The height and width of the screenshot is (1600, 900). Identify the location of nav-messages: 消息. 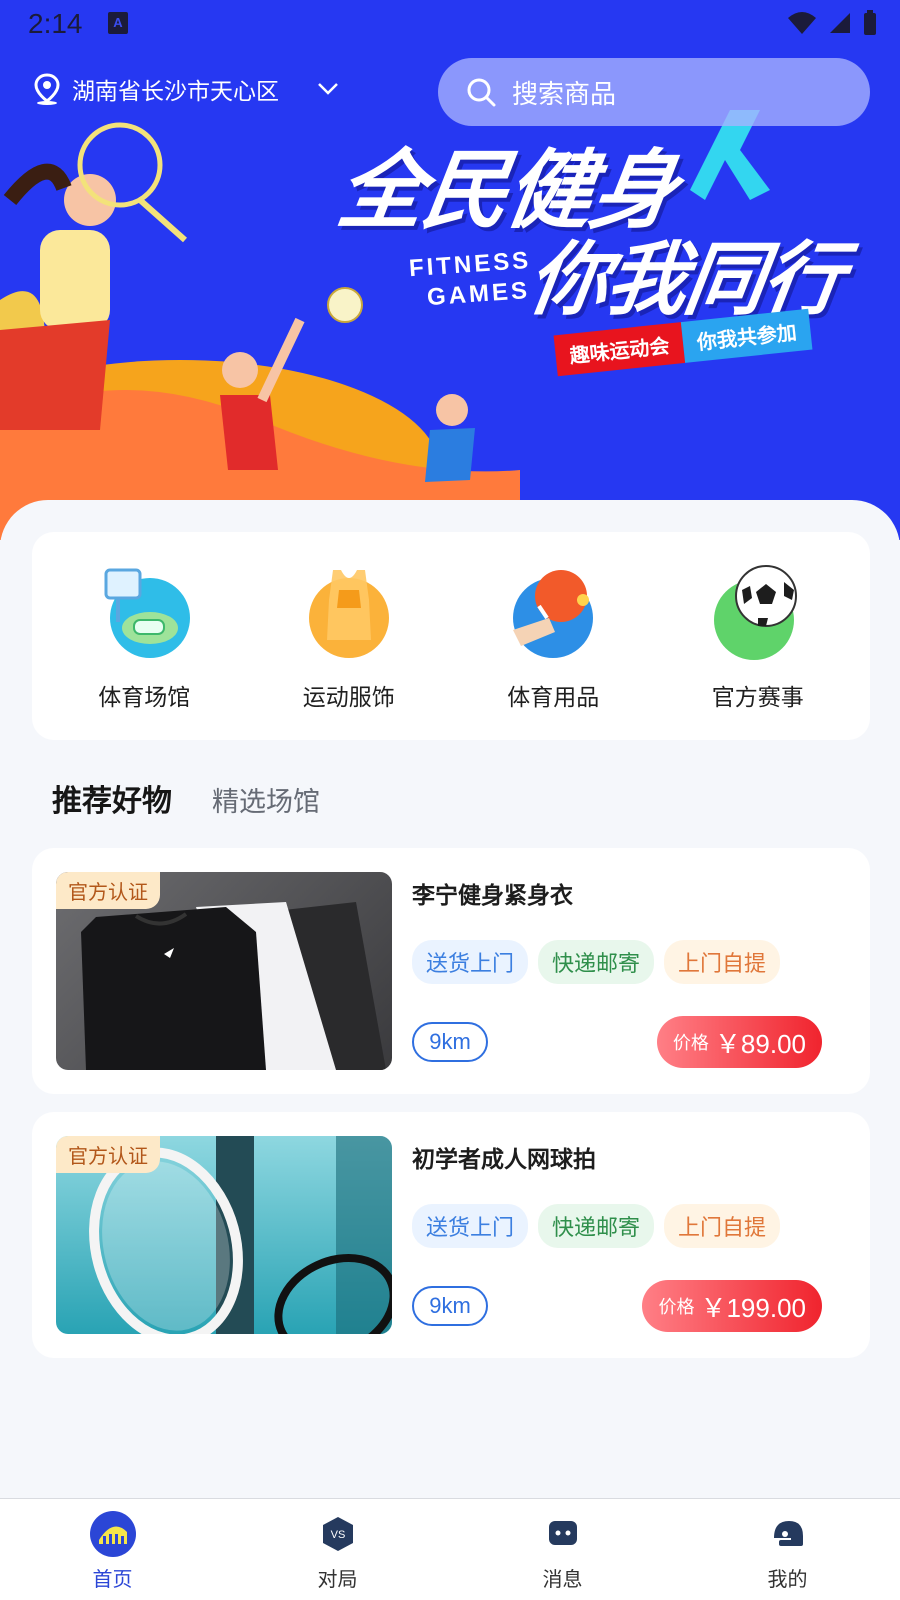
(562, 1549).